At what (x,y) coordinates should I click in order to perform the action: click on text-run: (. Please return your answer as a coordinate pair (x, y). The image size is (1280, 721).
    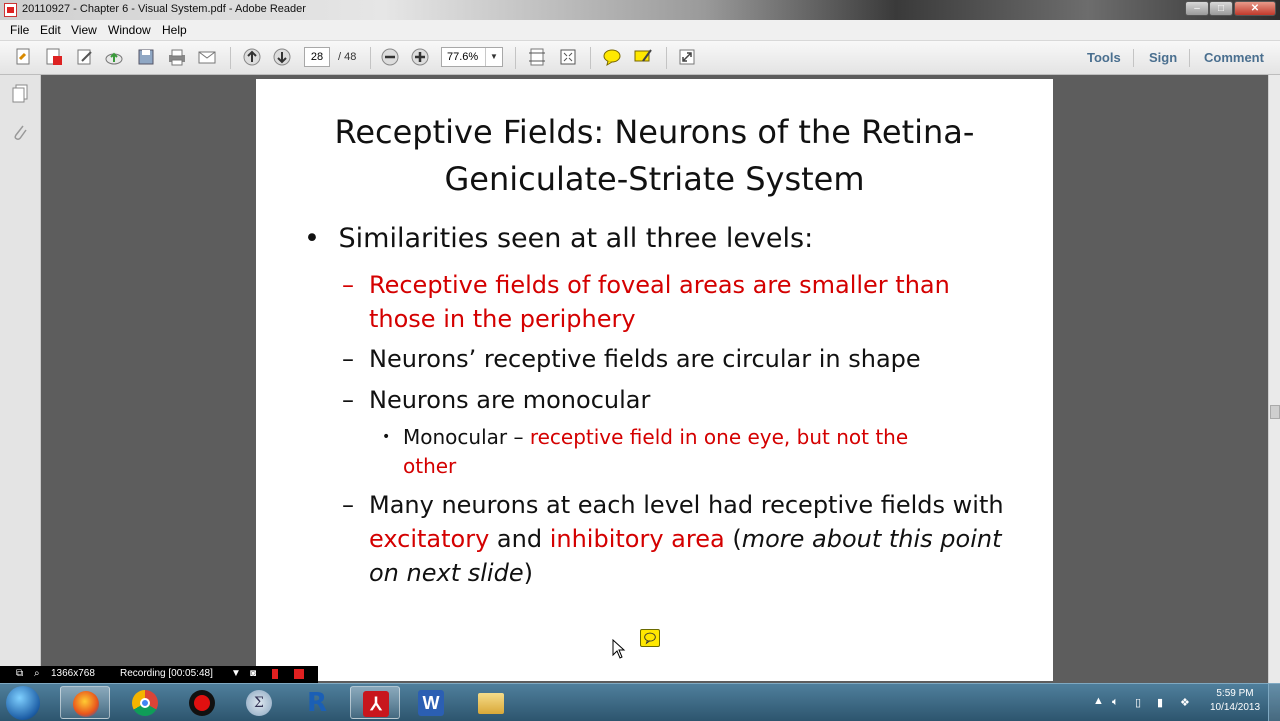
    Looking at the image, I should click on (733, 539).